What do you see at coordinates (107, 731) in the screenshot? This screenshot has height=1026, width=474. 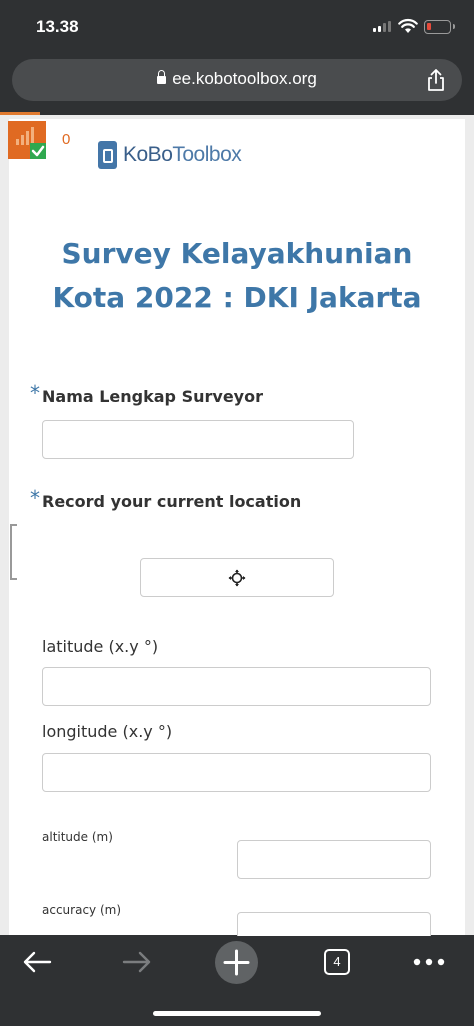 I see `longitude-label: longitude (x.y °)` at bounding box center [107, 731].